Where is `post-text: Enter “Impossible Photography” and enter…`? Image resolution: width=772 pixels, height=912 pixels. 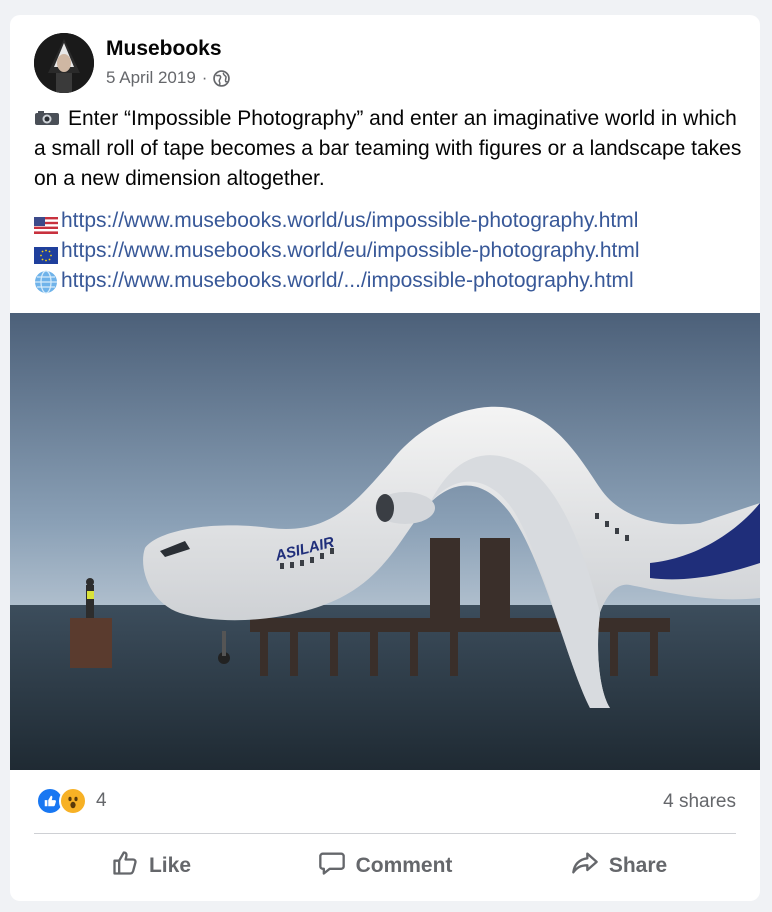 post-text: Enter “Impossible Photography” and enter… is located at coordinates (388, 149).